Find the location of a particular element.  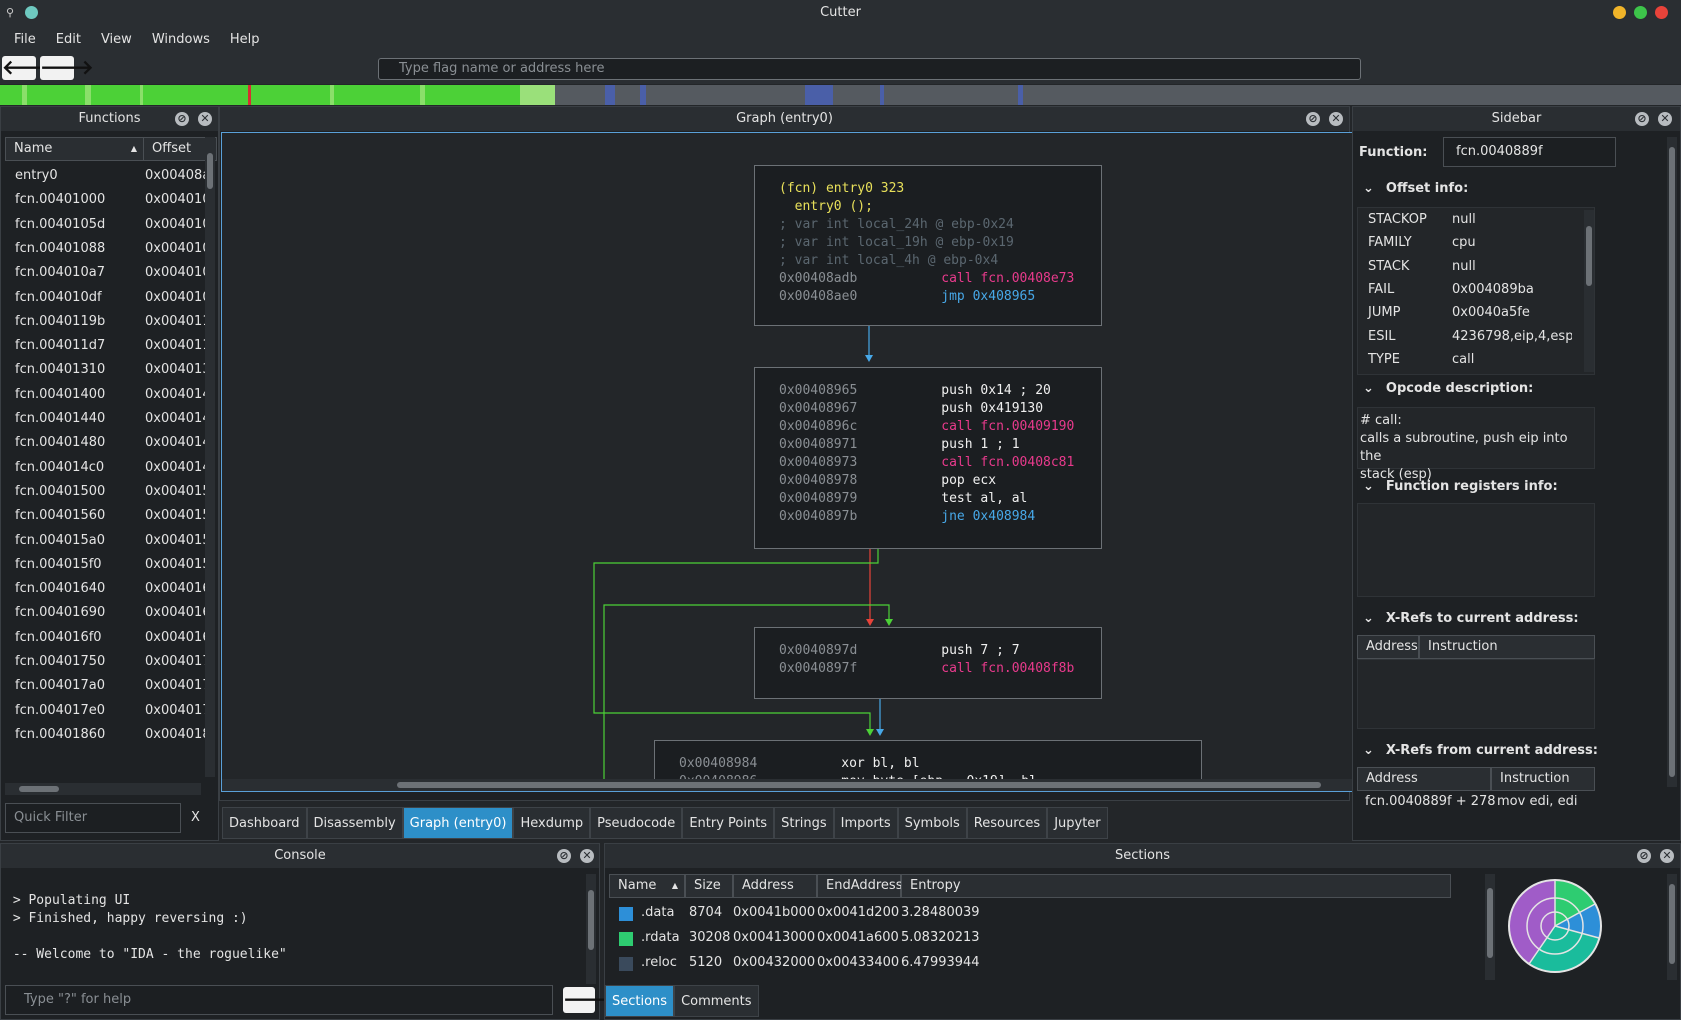

instruction-line: 0x00408965 push 0x14 ; 20 is located at coordinates (940, 391).